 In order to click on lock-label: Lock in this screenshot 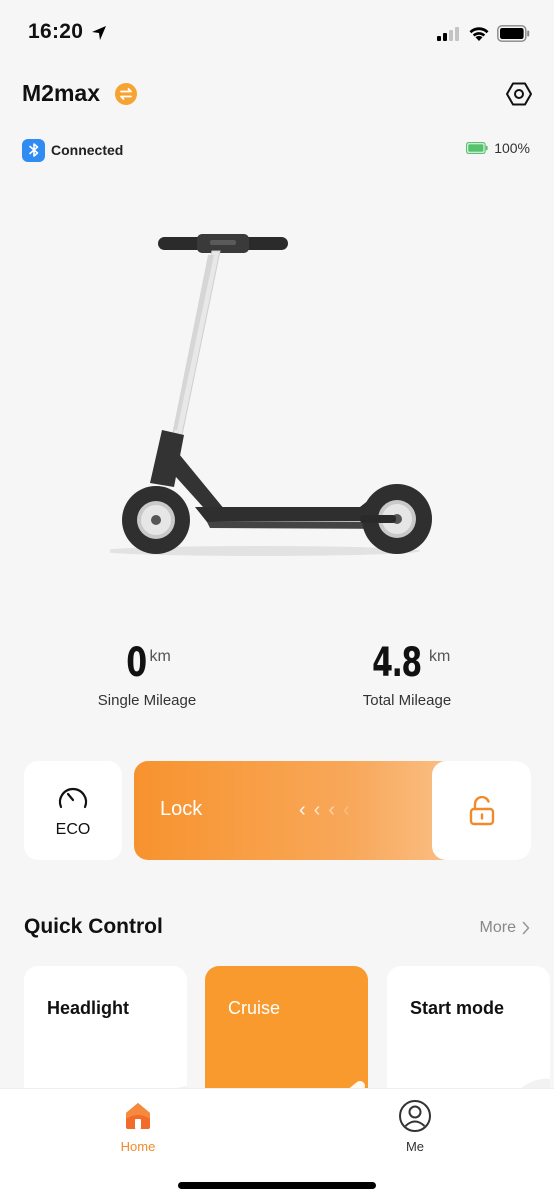, I will do `click(181, 809)`.